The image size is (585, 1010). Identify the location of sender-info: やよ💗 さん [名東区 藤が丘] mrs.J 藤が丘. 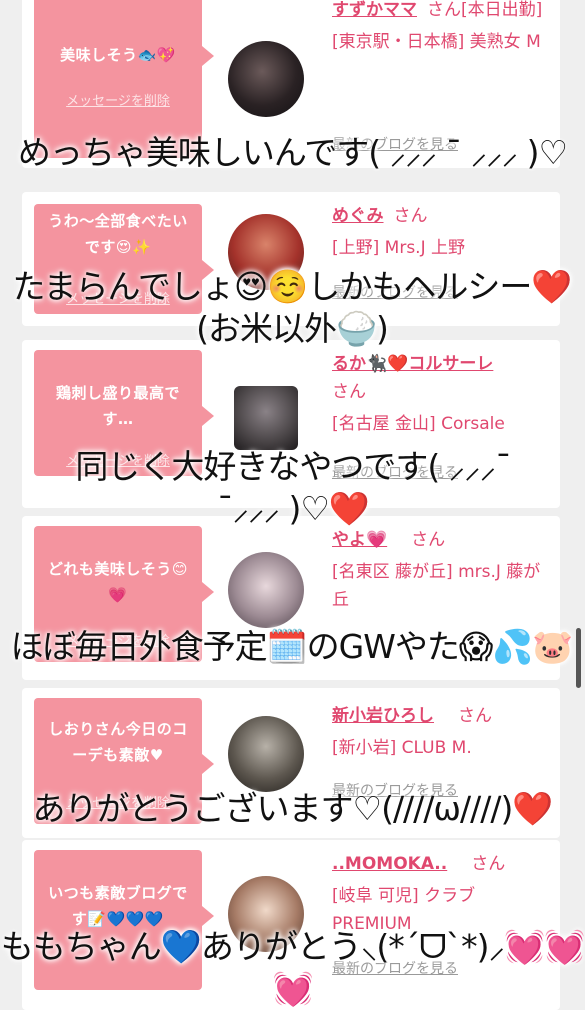
(440, 570).